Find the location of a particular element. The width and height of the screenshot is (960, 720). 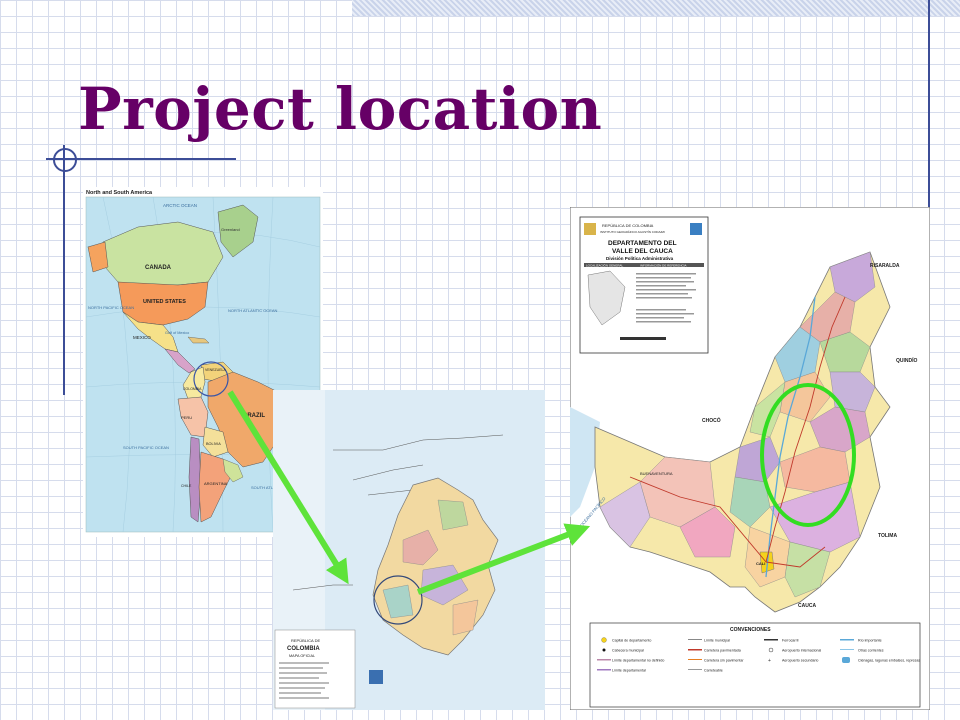

legend-item-13: Ciénagas, lagunas embalses, represas is located at coordinates (889, 661).